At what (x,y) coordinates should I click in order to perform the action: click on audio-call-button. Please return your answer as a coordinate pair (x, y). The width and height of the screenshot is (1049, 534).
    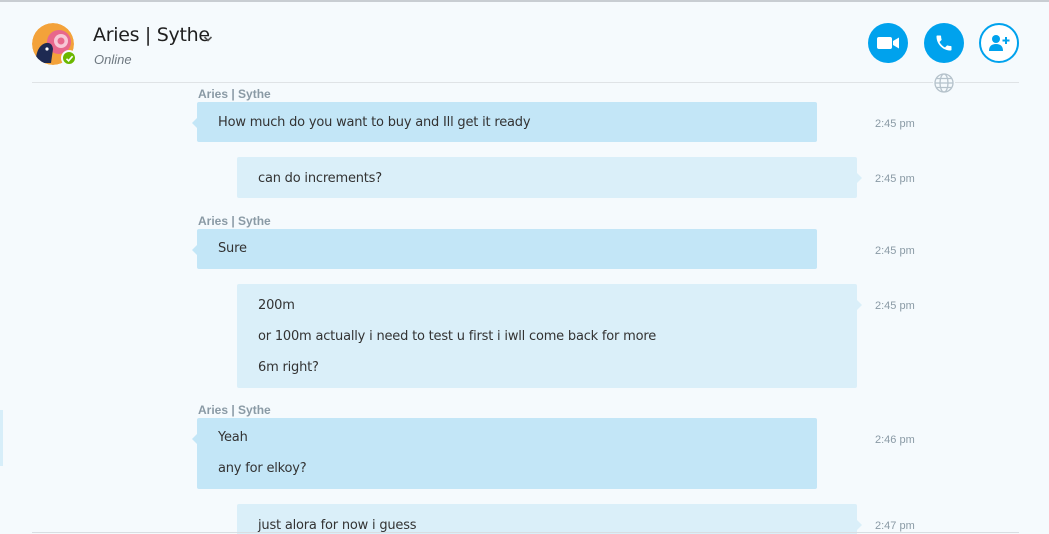
    Looking at the image, I should click on (944, 43).